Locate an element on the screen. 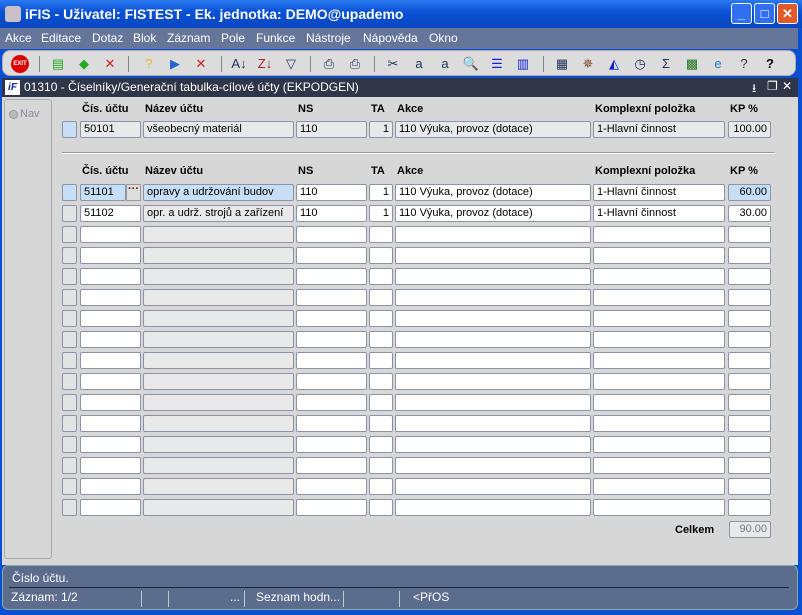 The image size is (802, 615). lov-button: ··· is located at coordinates (133, 192).